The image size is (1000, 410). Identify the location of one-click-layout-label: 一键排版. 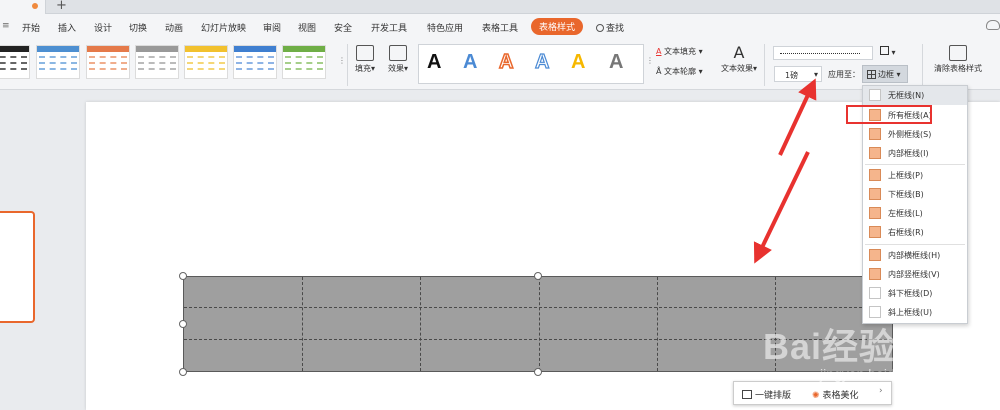
(773, 396).